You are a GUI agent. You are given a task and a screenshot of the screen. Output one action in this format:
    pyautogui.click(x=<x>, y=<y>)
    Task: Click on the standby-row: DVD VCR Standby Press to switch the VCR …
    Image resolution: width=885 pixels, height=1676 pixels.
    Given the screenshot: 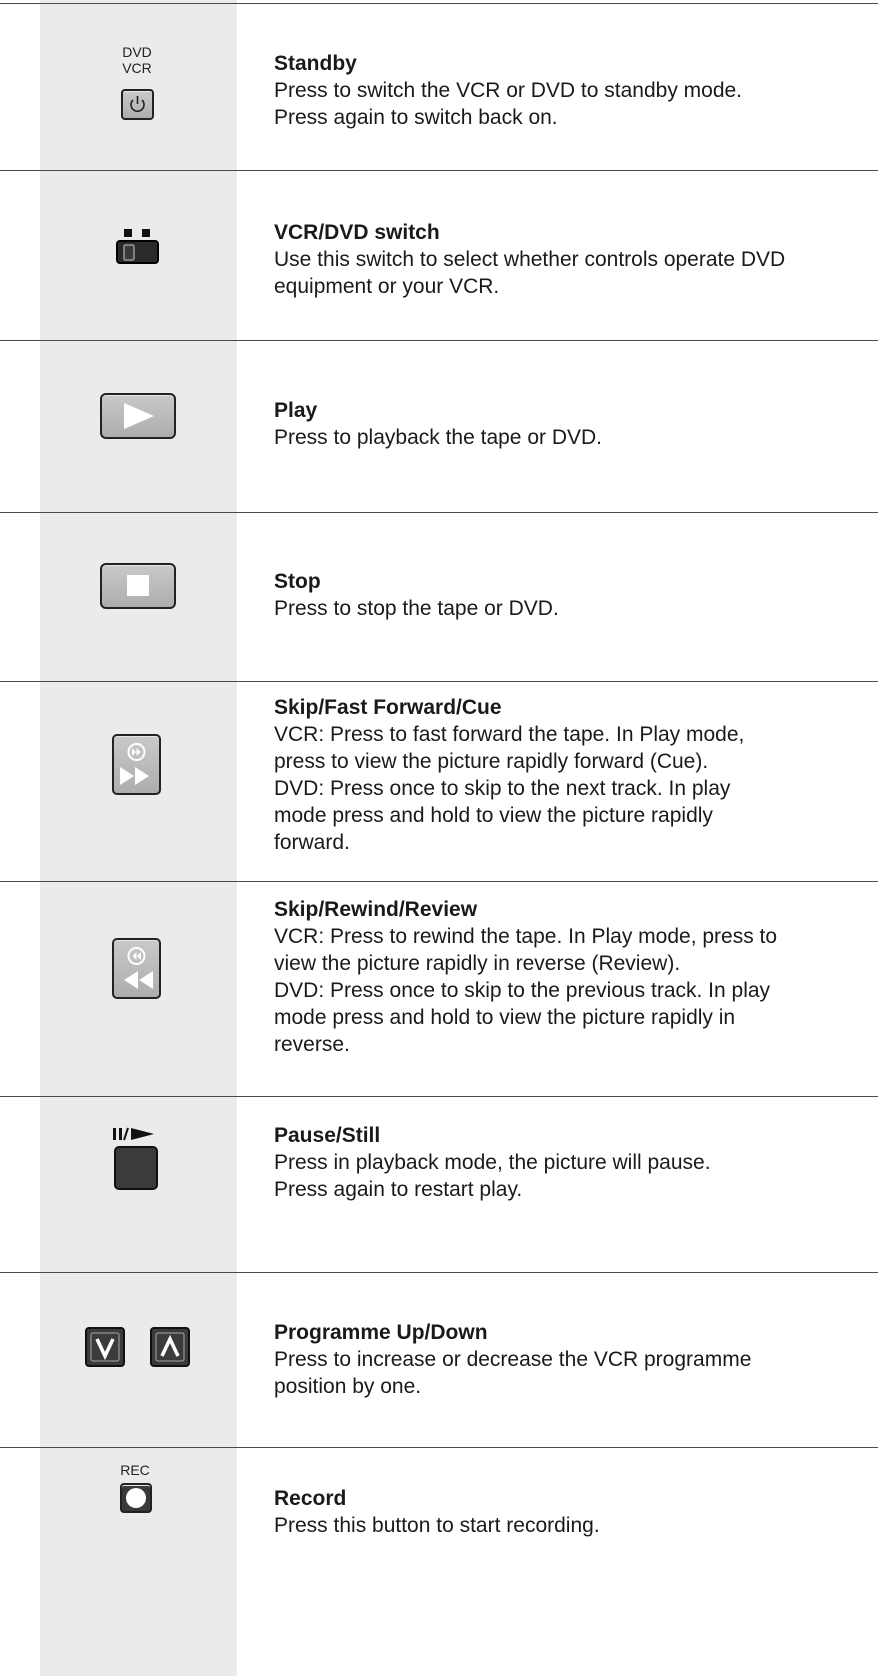 What is the action you would take?
    pyautogui.click(x=442, y=87)
    